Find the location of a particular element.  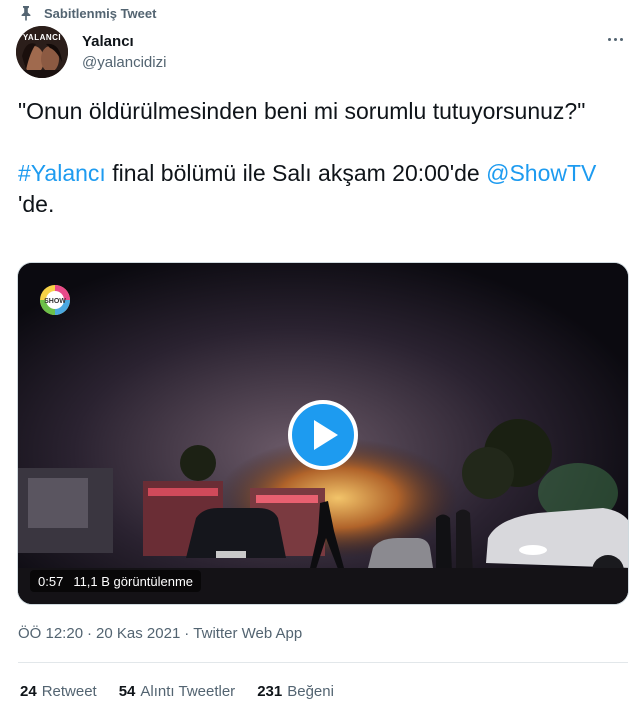

tweet-header: YALANCI Yalancı @yalancidizi is located at coordinates (321, 53).